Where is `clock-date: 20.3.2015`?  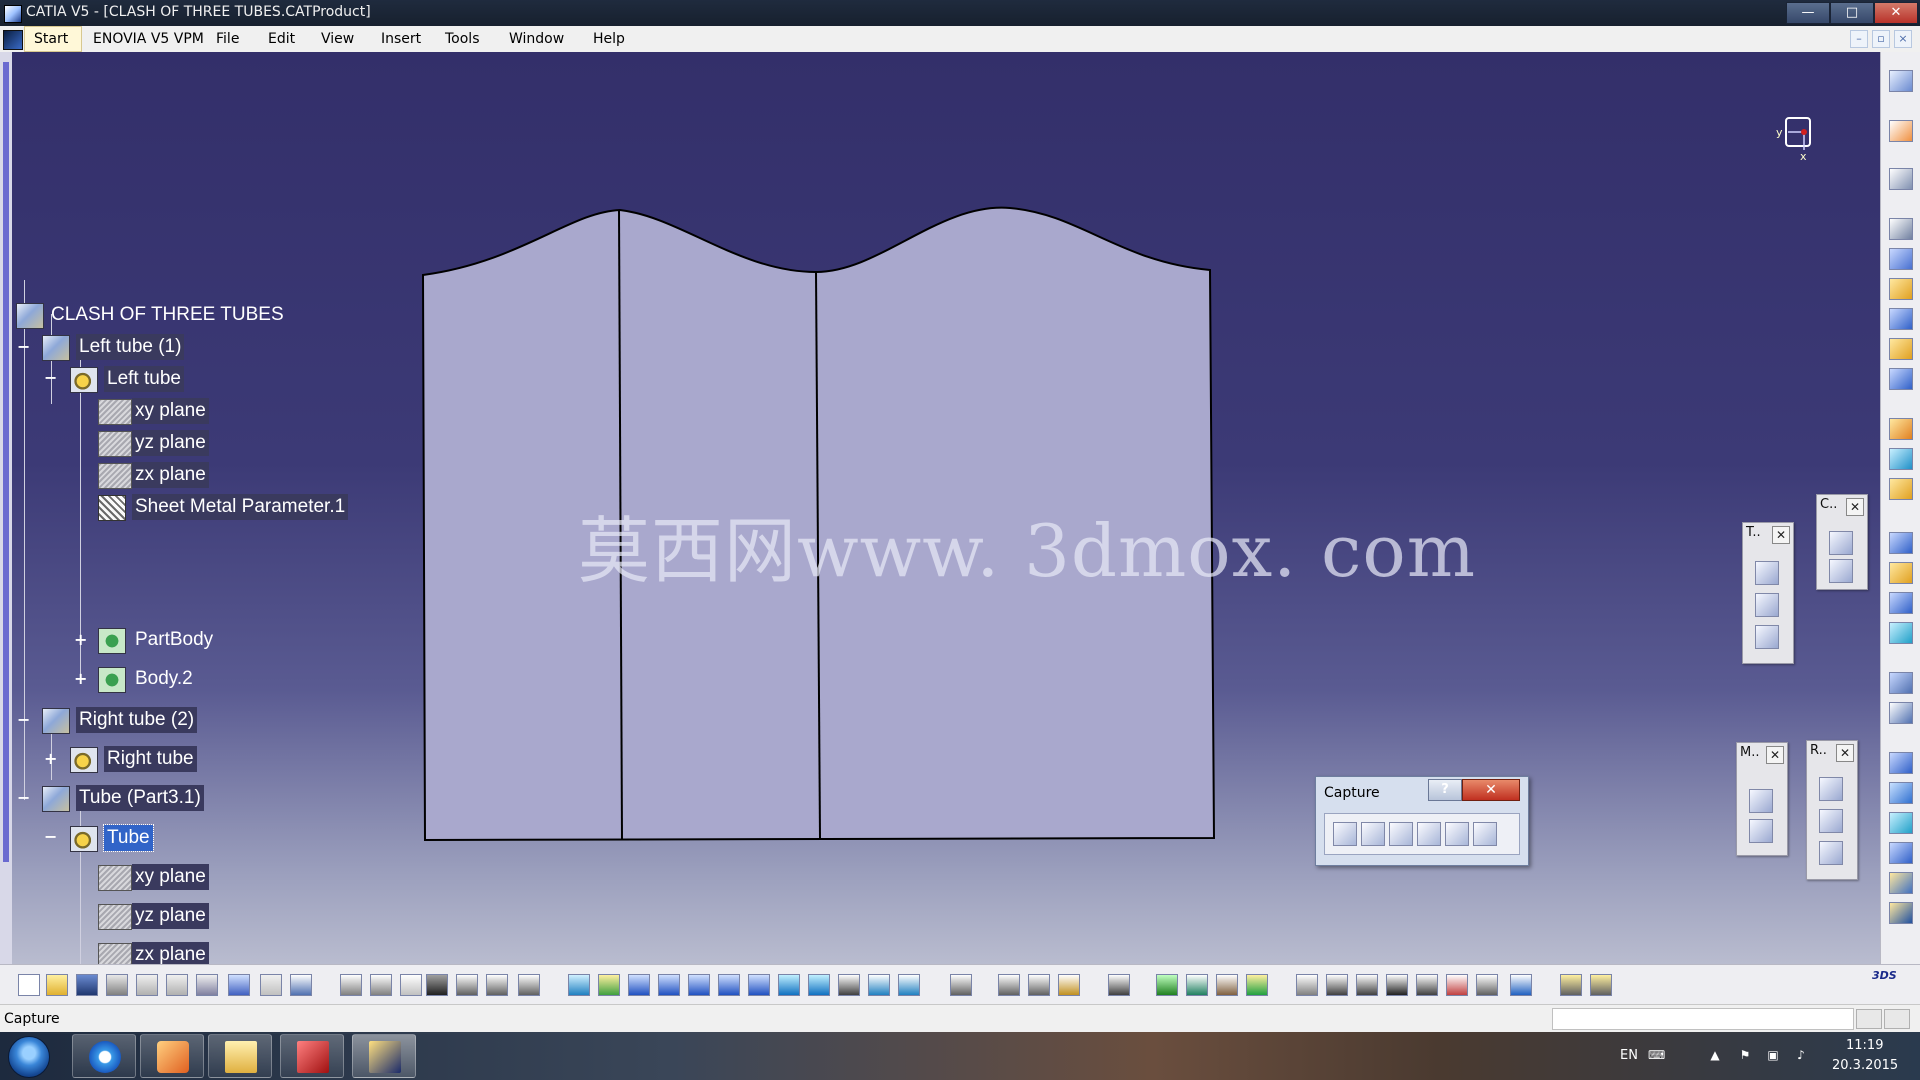
clock-date: 20.3.2015 is located at coordinates (1865, 1065).